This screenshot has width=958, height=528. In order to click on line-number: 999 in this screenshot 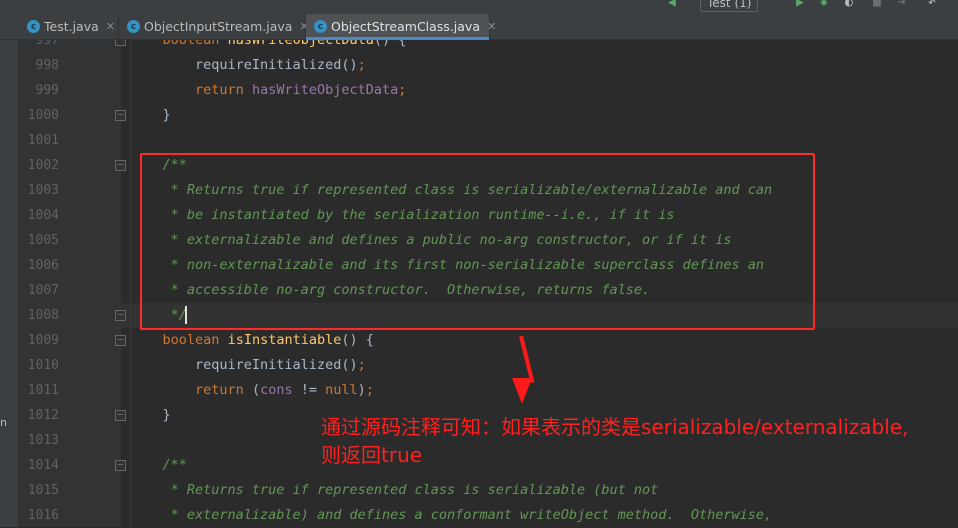, I will do `click(47, 90)`.